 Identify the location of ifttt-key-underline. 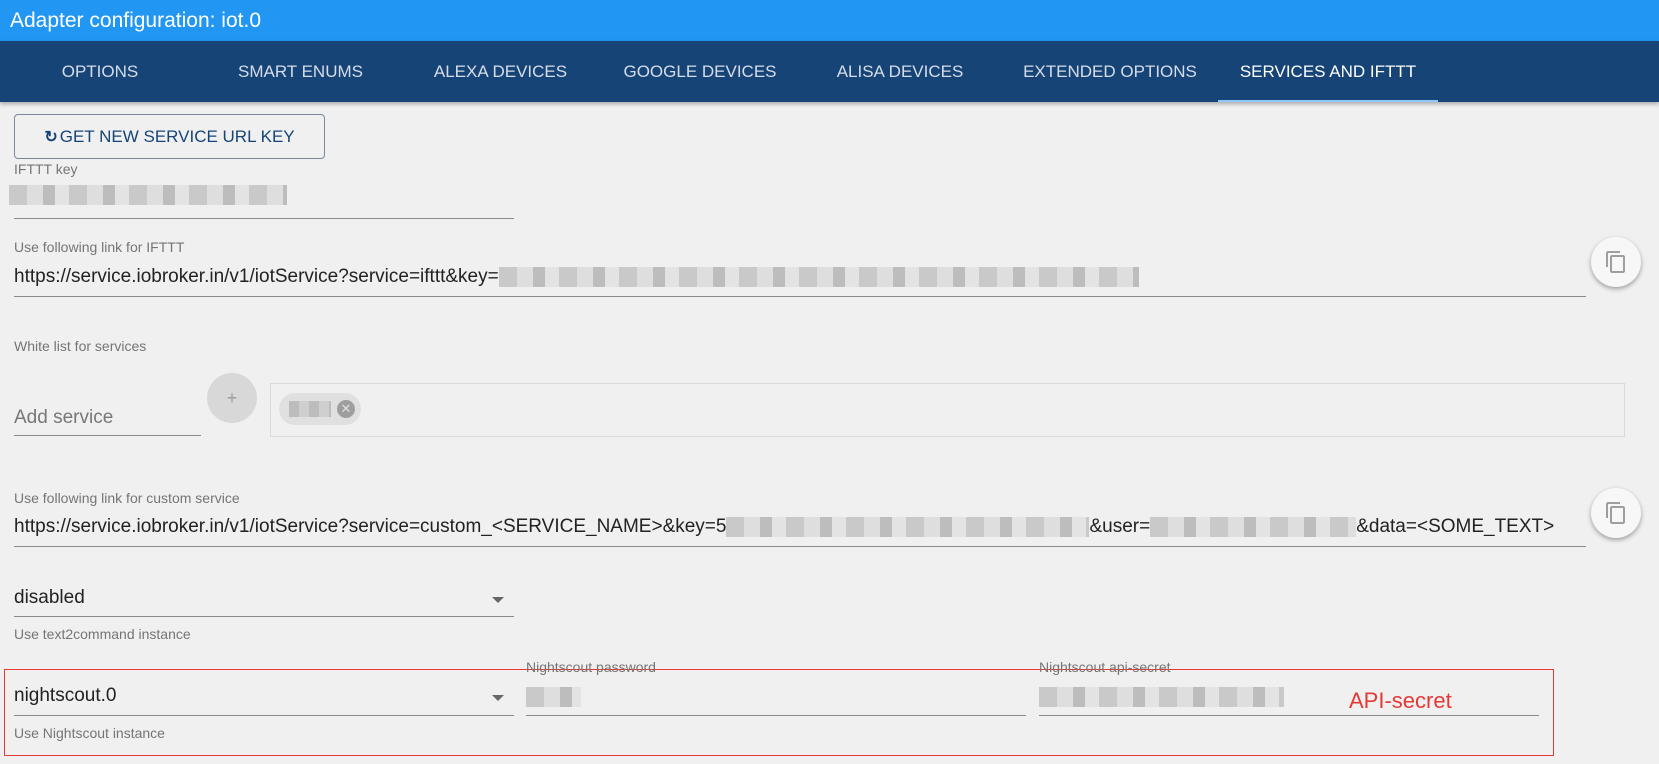
(264, 218).